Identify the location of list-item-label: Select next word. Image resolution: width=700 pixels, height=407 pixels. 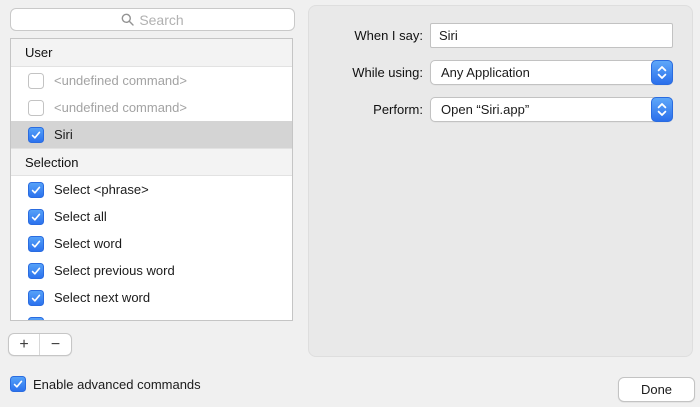
(102, 297).